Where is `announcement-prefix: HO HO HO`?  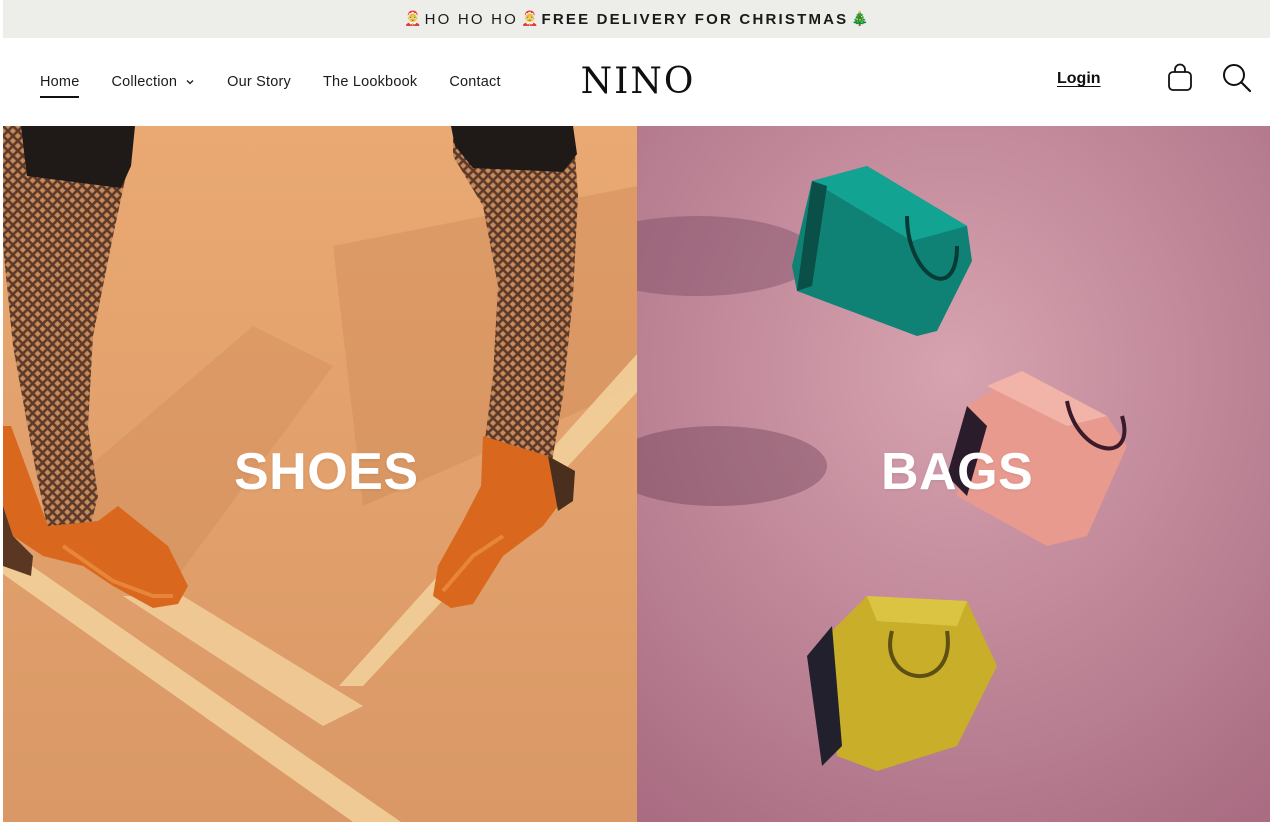
announcement-prefix: HO HO HO is located at coordinates (471, 19).